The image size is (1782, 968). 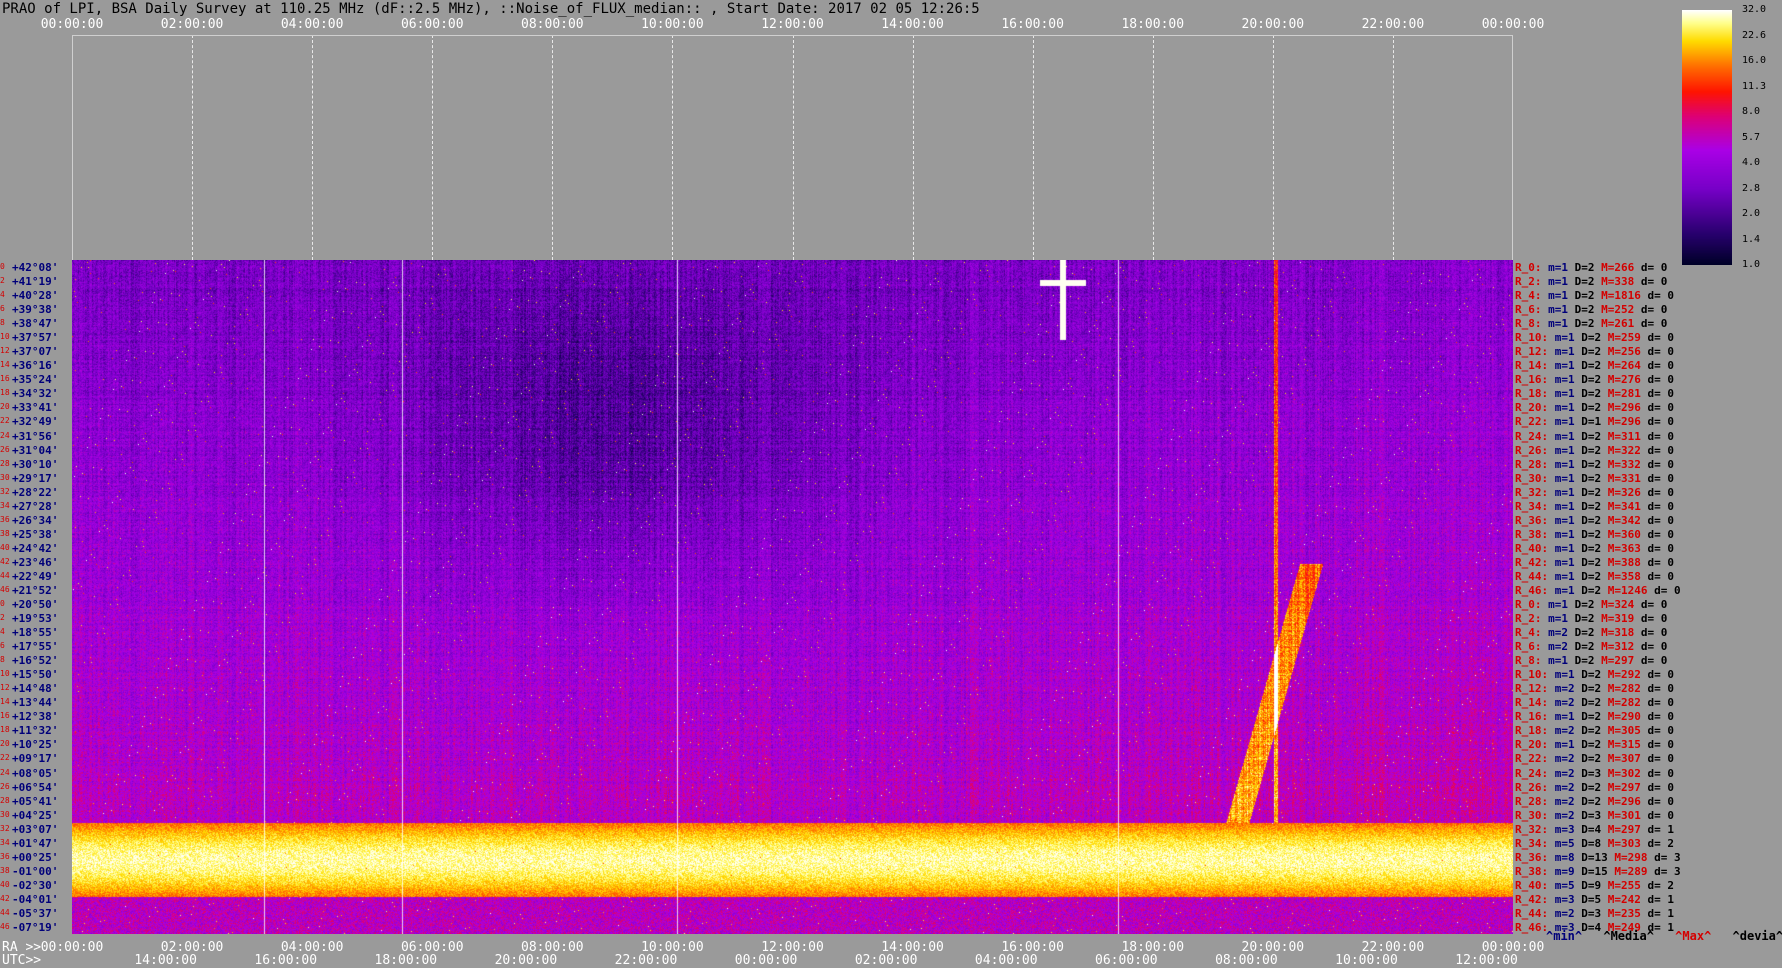 What do you see at coordinates (1621, 633) in the screenshot?
I see `stats-m: M=318` at bounding box center [1621, 633].